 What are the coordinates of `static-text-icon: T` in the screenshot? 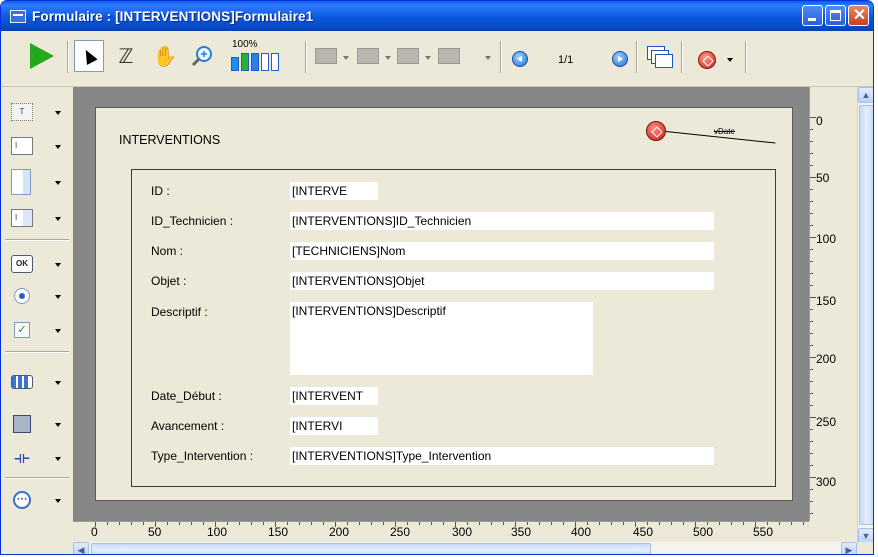 It's located at (22, 112).